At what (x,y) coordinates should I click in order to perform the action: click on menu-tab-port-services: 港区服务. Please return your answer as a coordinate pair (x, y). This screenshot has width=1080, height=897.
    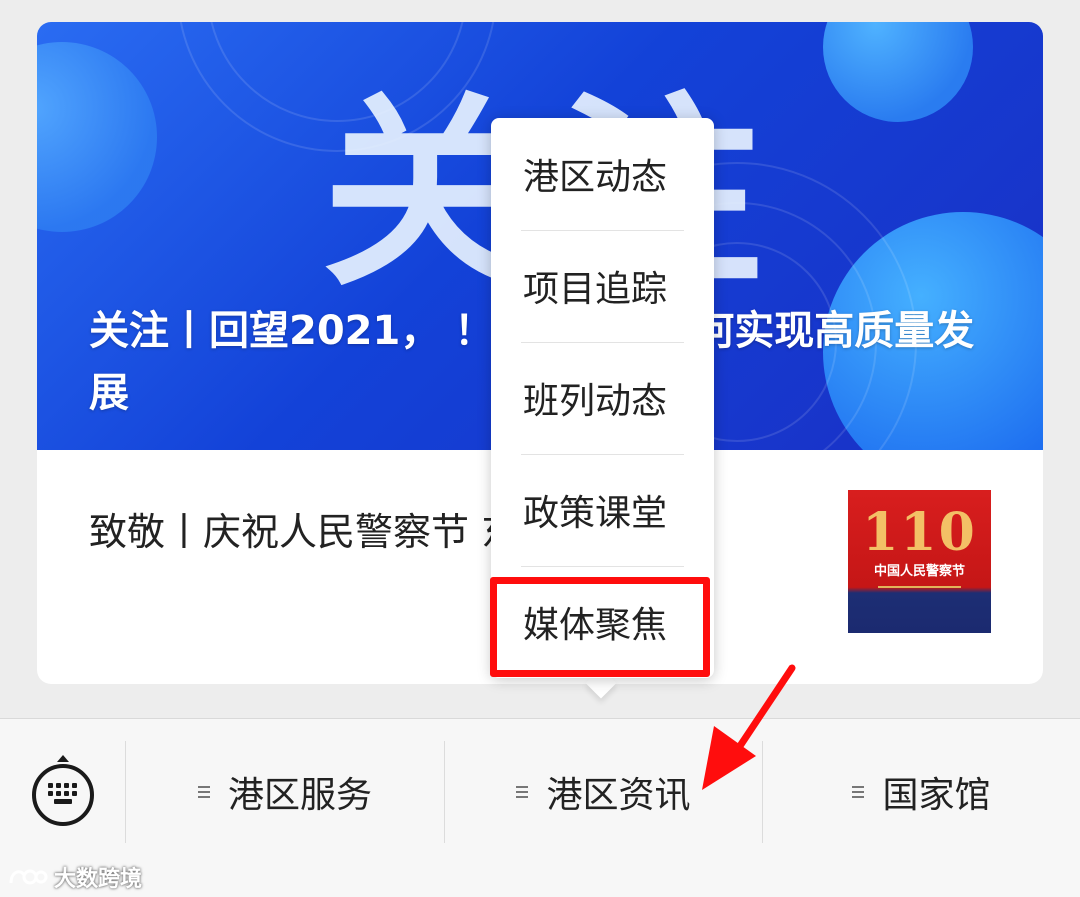
    Looking at the image, I should click on (285, 792).